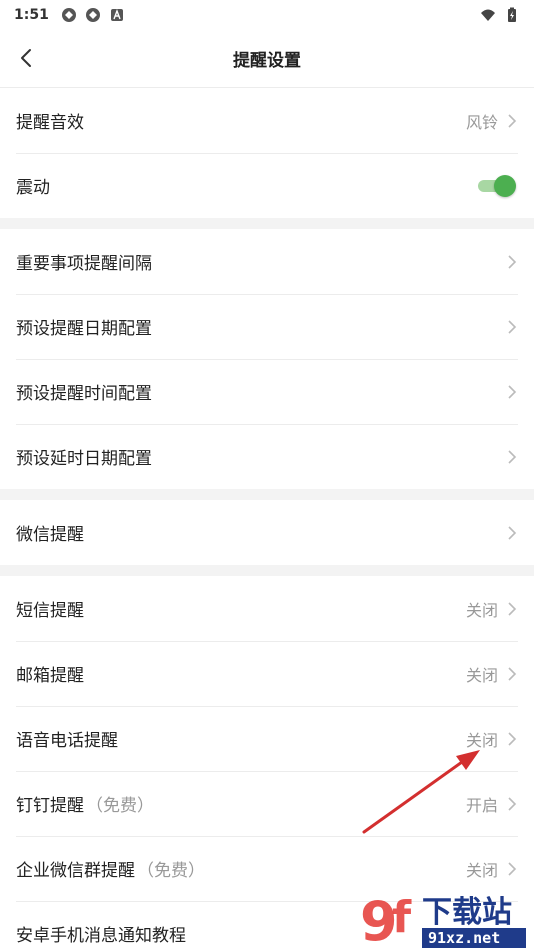 The image size is (534, 950). I want to click on setting-value: 开启, so click(481, 805).